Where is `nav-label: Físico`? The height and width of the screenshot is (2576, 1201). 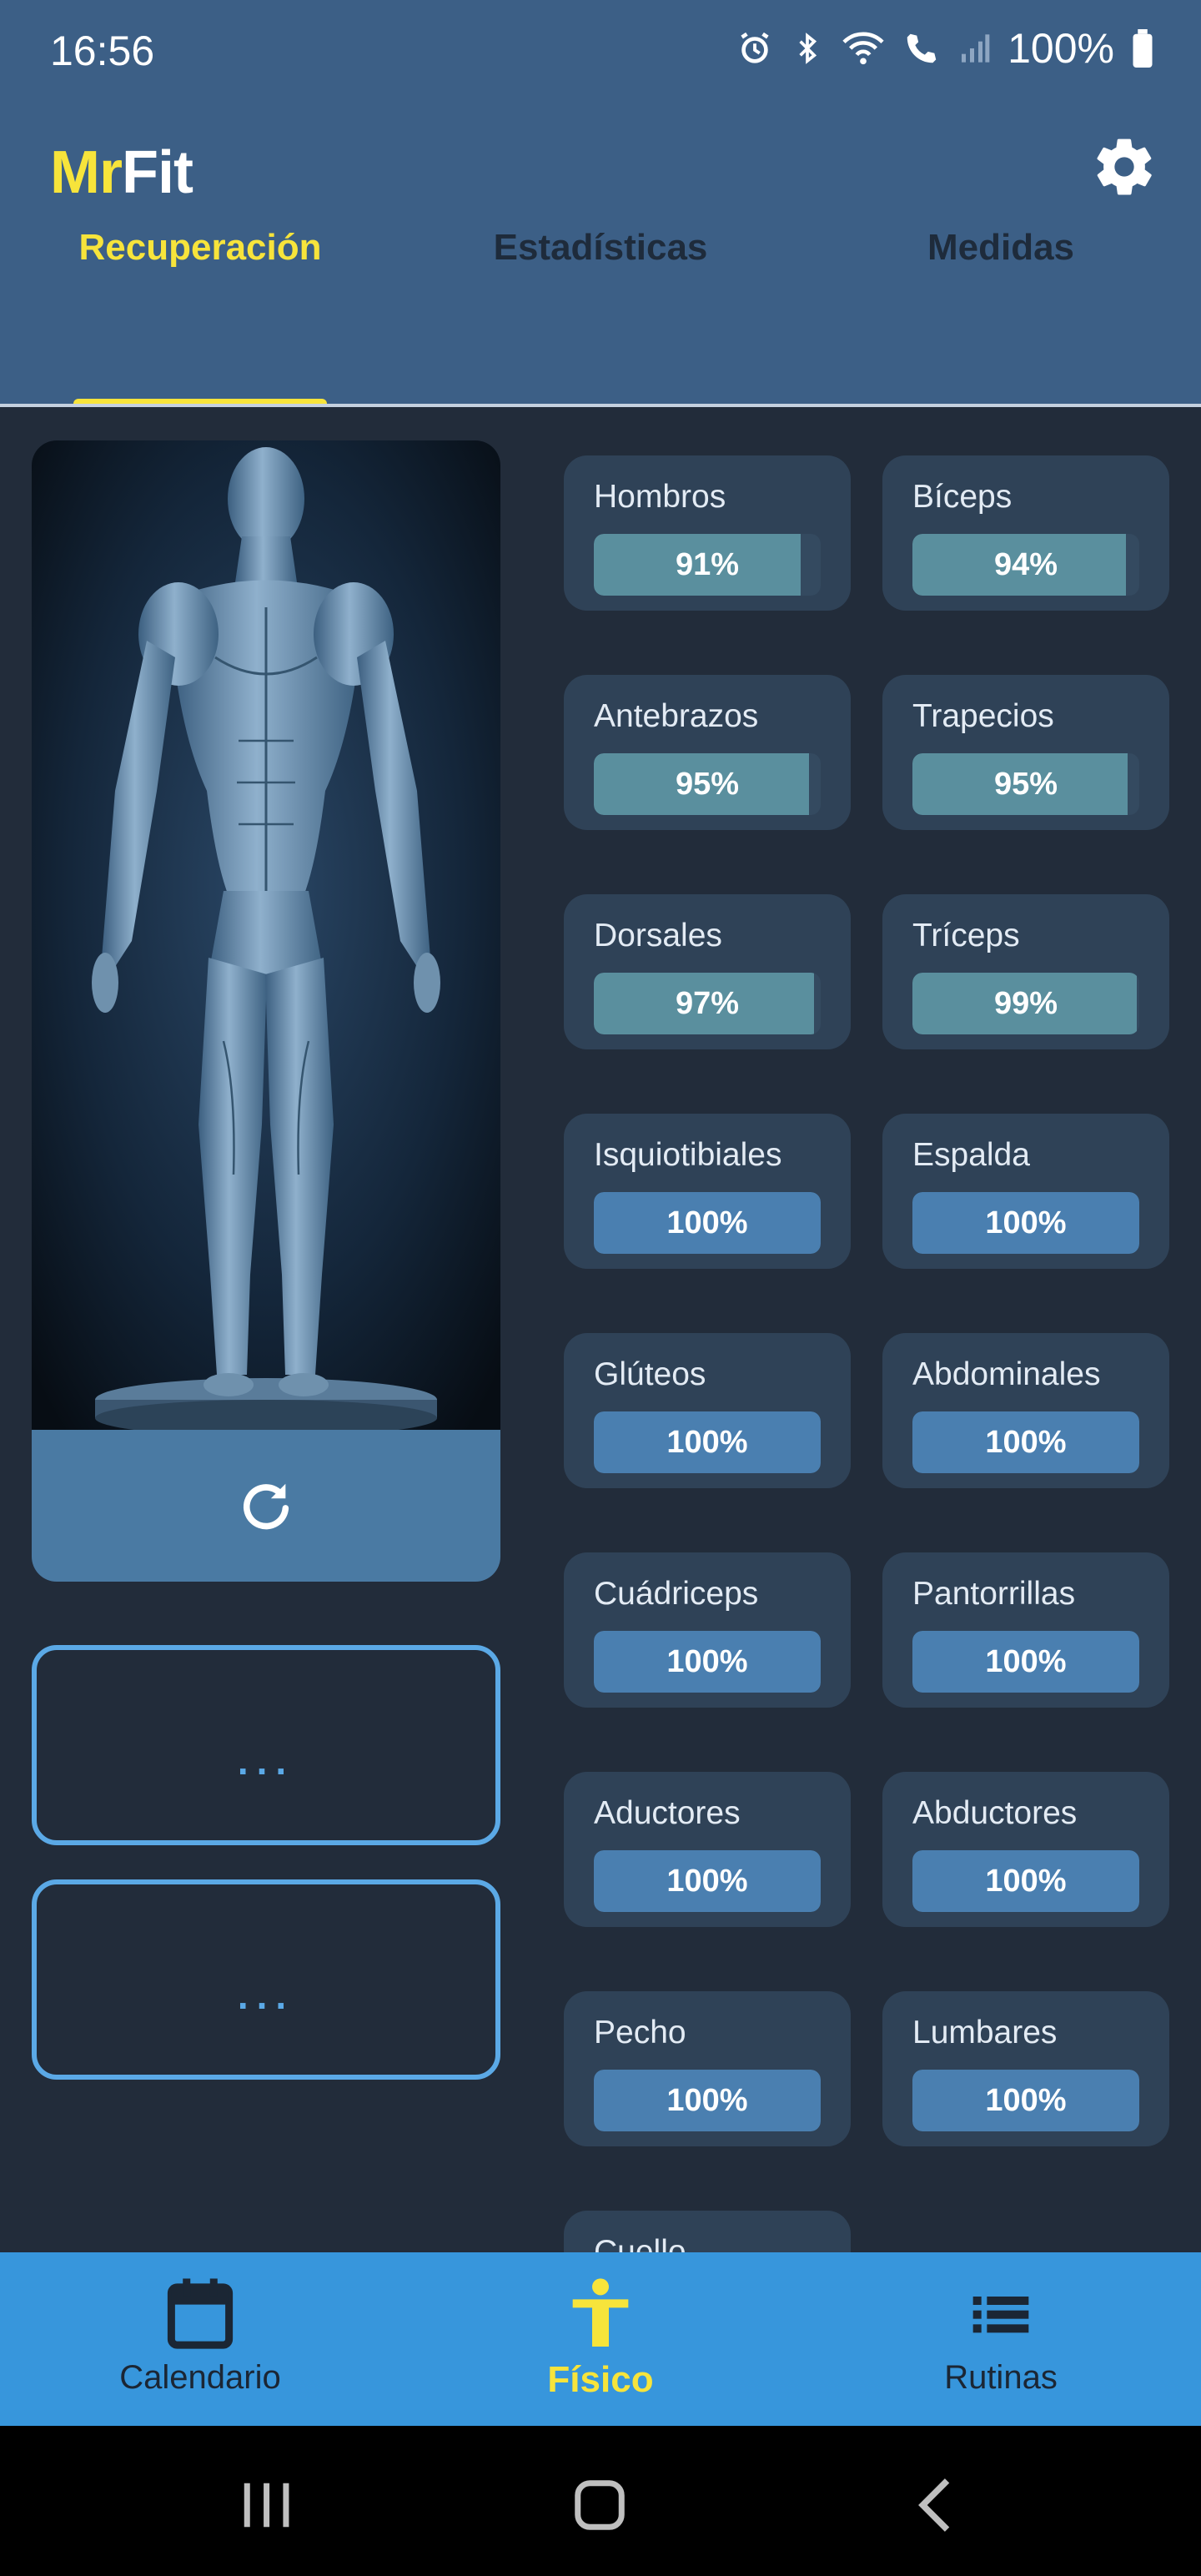
nav-label: Físico is located at coordinates (601, 2379).